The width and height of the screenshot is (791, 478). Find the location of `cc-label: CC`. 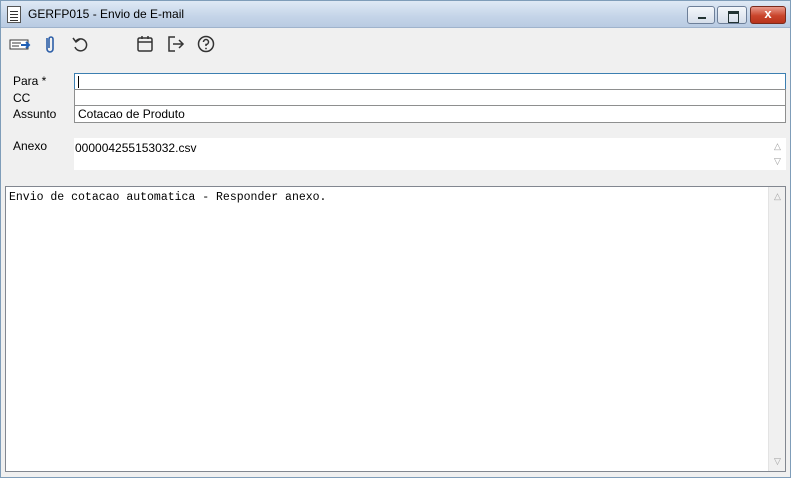

cc-label: CC is located at coordinates (22, 98).